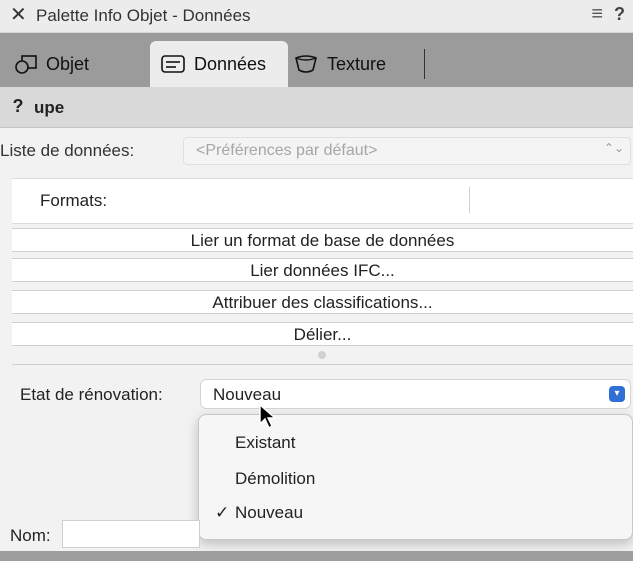 This screenshot has height=561, width=633. What do you see at coordinates (269, 513) in the screenshot?
I see `option-nouveau: Nouveau` at bounding box center [269, 513].